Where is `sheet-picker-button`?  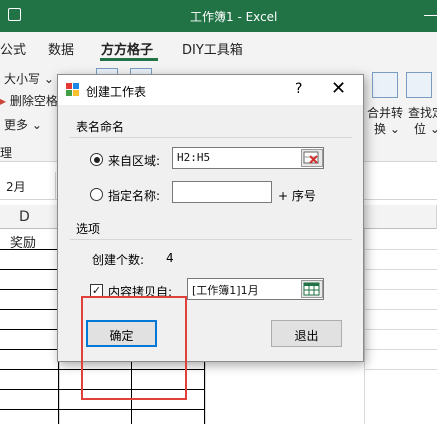 sheet-picker-button is located at coordinates (312, 289).